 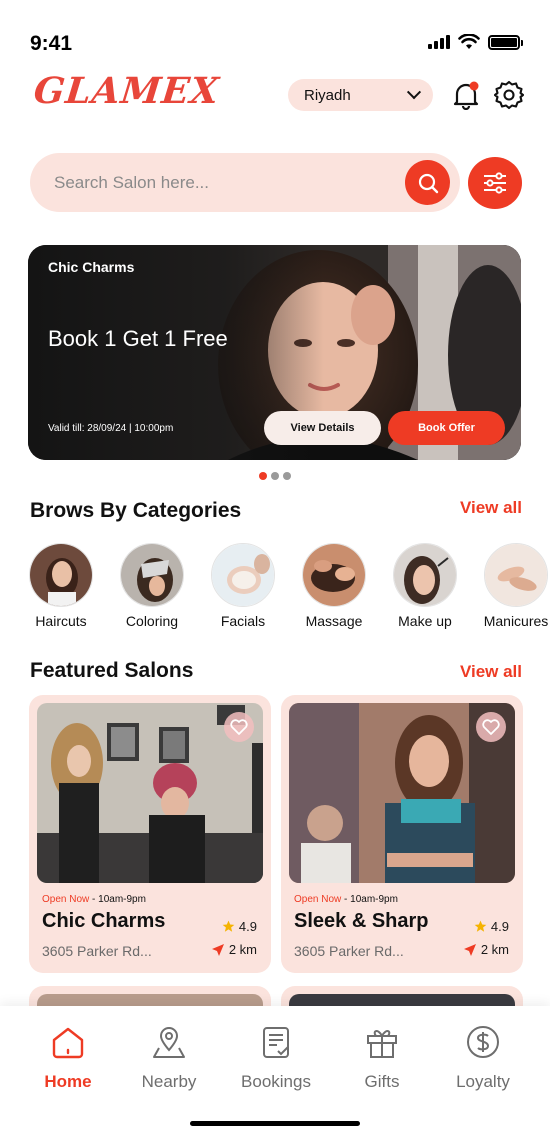 I want to click on salon-name: Sleek & Sharp, so click(x=361, y=921).